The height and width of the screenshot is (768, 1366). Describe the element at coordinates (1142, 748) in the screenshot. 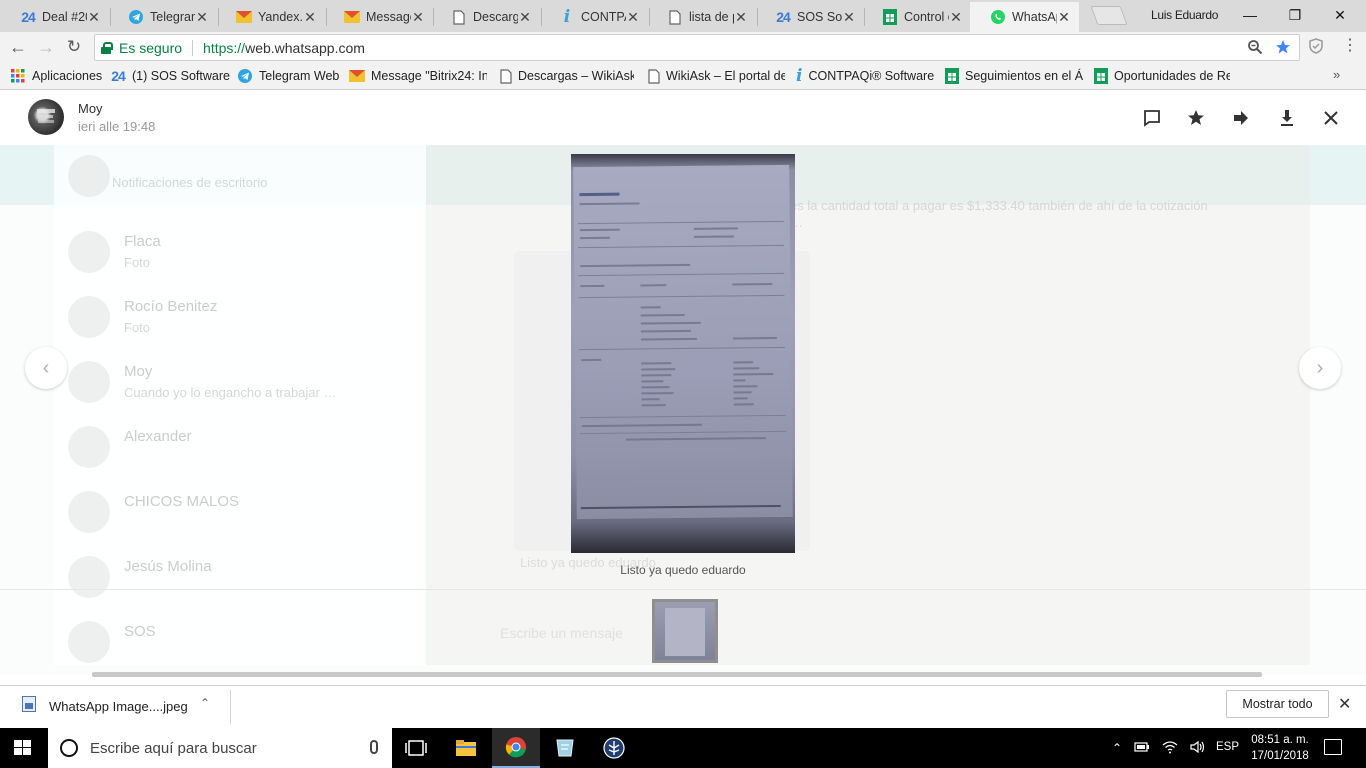

I see `battery-icon` at that location.